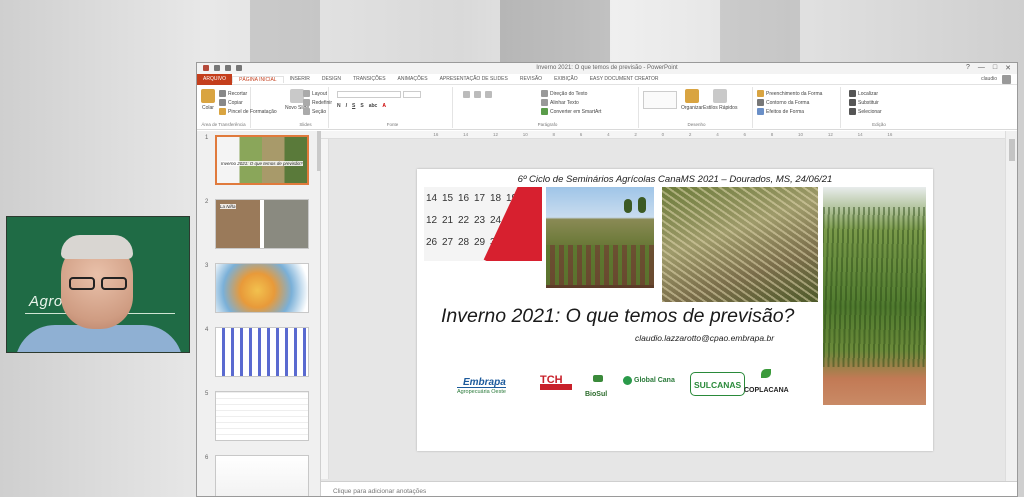  I want to click on shapes-gallery, so click(660, 100).